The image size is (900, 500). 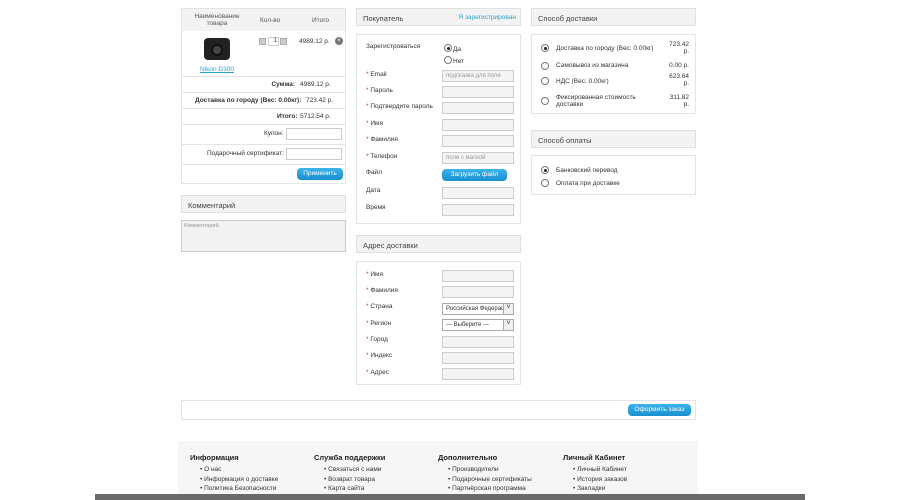 I want to click on certificate-input, so click(x=314, y=154).